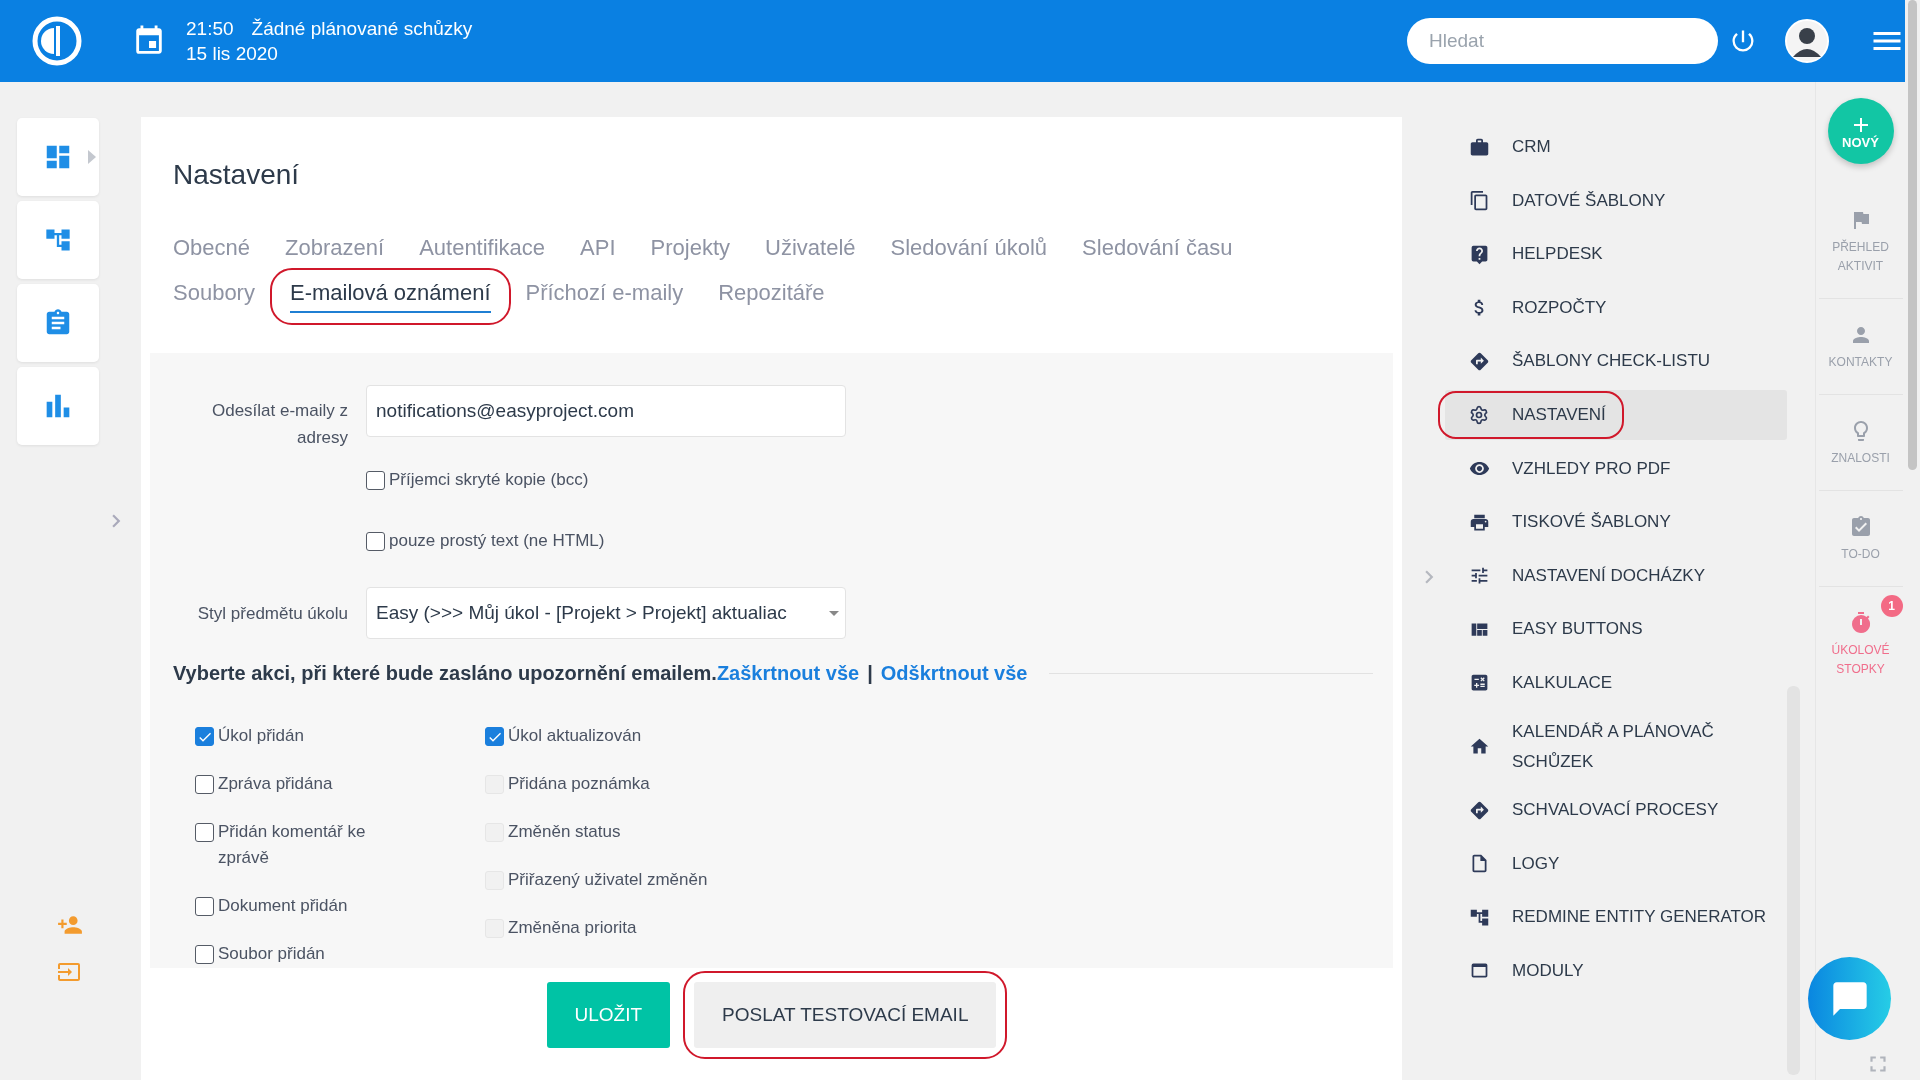 This screenshot has height=1080, width=1920. What do you see at coordinates (58, 323) in the screenshot?
I see `clipboard-button` at bounding box center [58, 323].